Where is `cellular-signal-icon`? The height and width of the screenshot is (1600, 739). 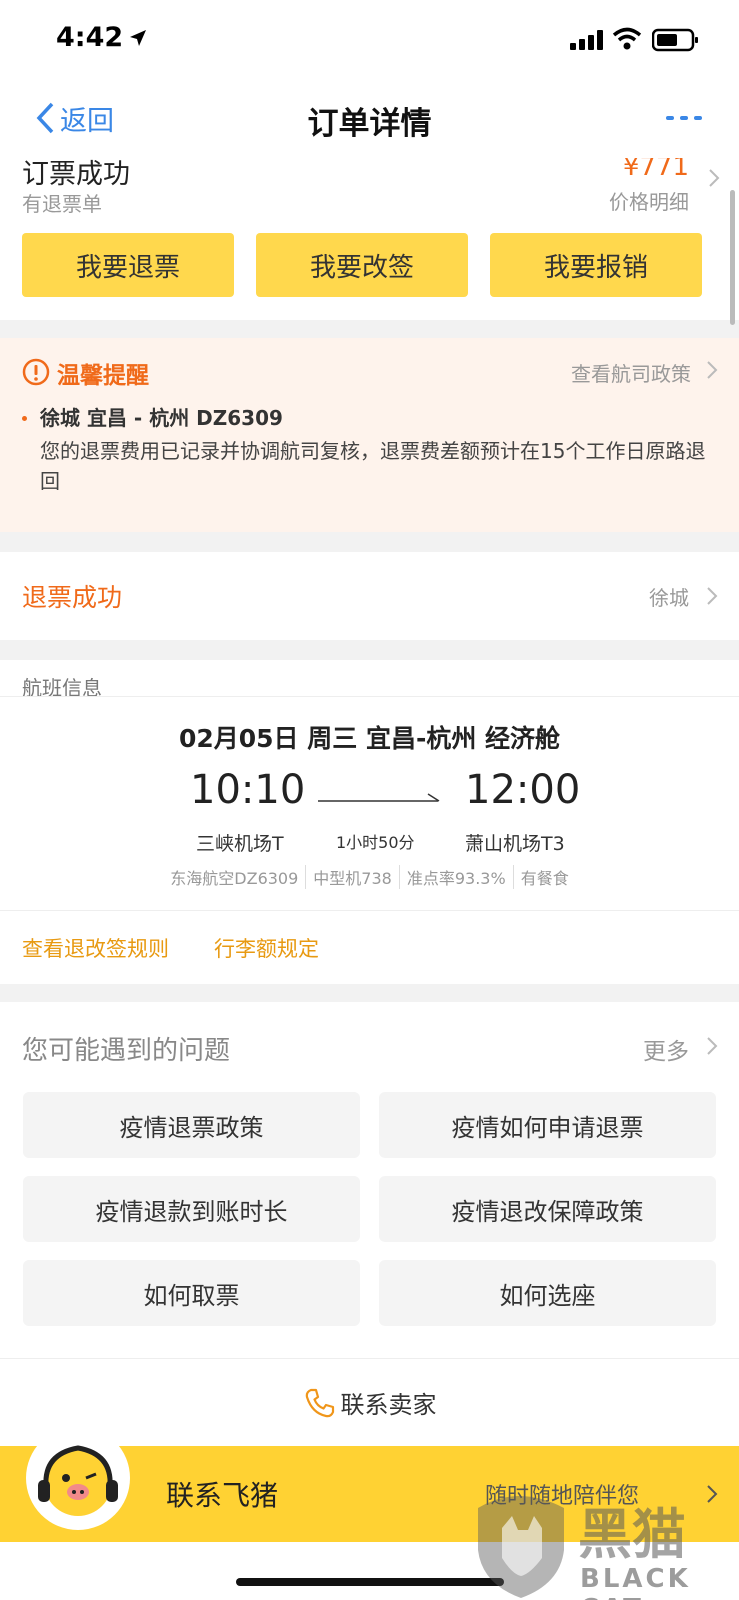 cellular-signal-icon is located at coordinates (586, 40).